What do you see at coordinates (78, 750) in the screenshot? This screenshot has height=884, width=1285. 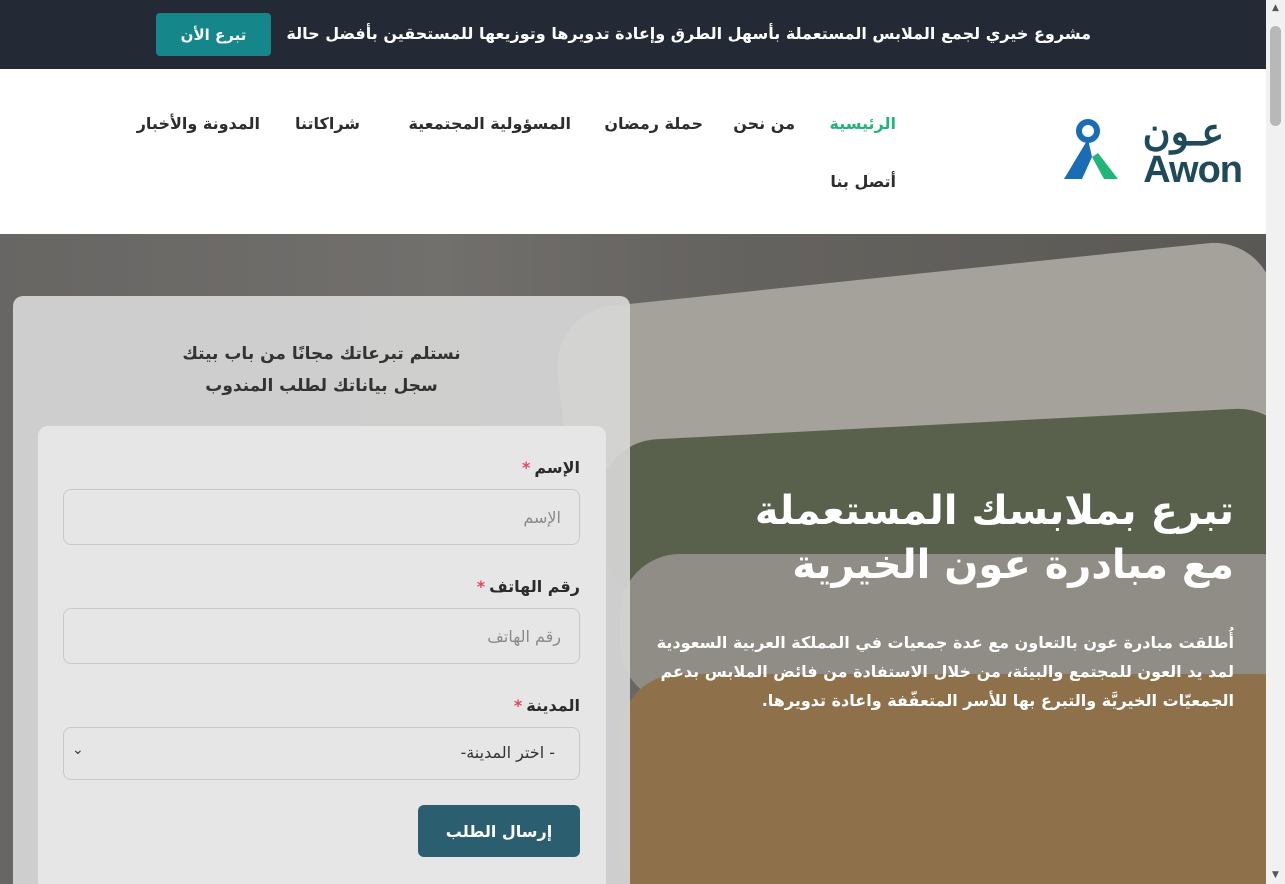 I see `chevron-down-icon: ⌄` at bounding box center [78, 750].